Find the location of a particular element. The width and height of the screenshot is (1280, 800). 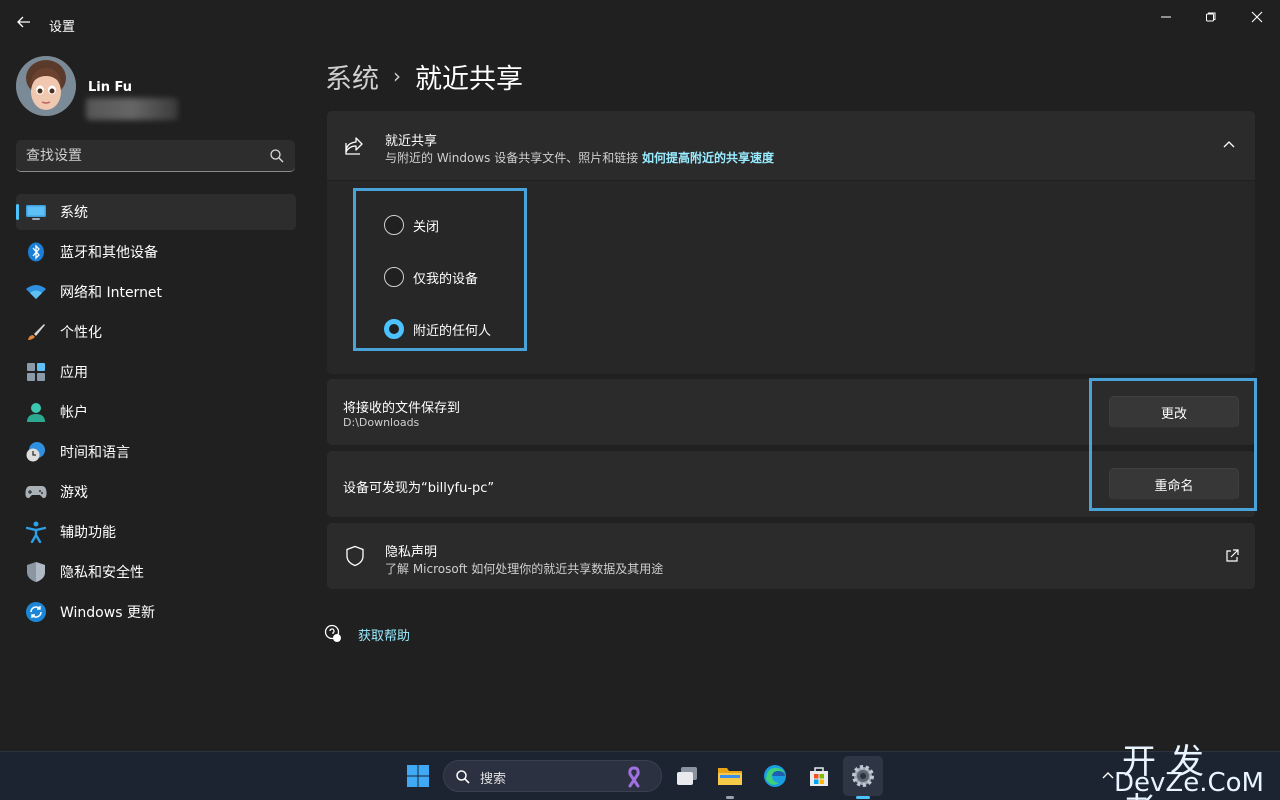

task-view-icon is located at coordinates (687, 776).